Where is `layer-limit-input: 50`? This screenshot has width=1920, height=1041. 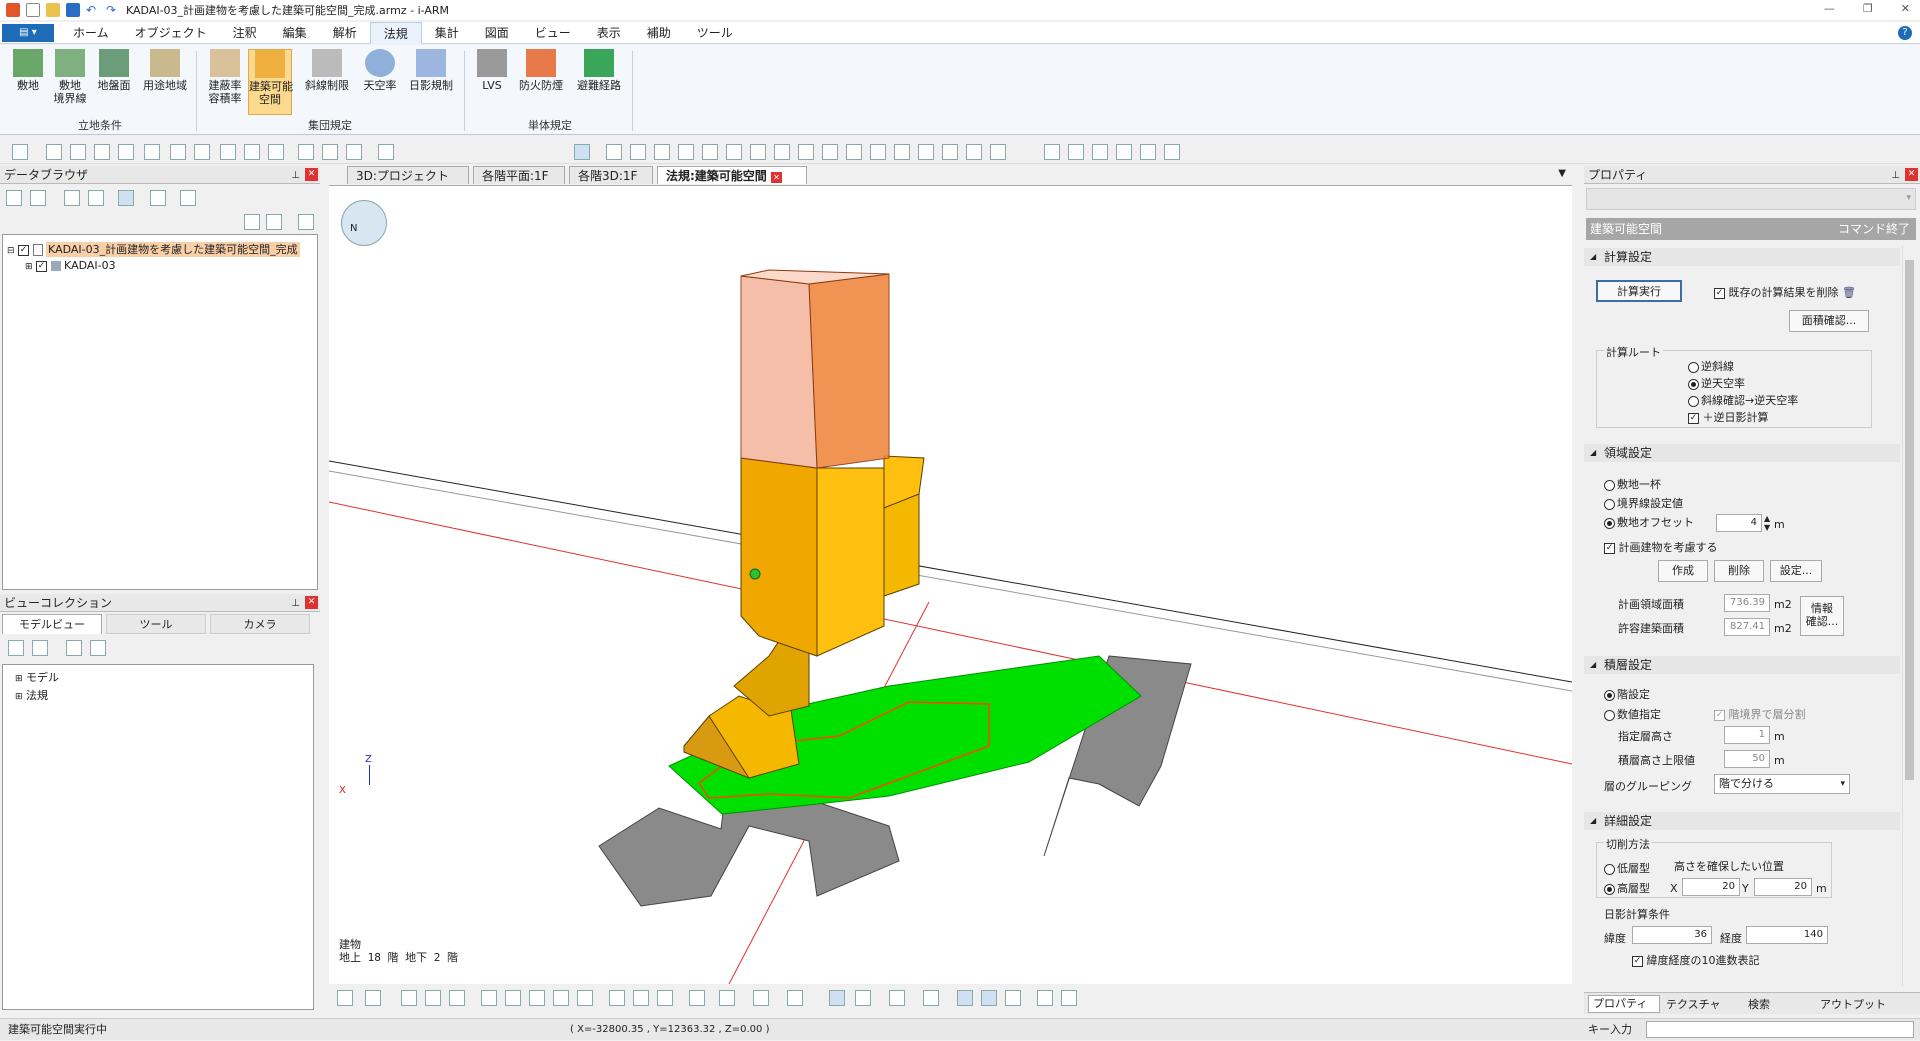
layer-limit-input: 50 is located at coordinates (1747, 759).